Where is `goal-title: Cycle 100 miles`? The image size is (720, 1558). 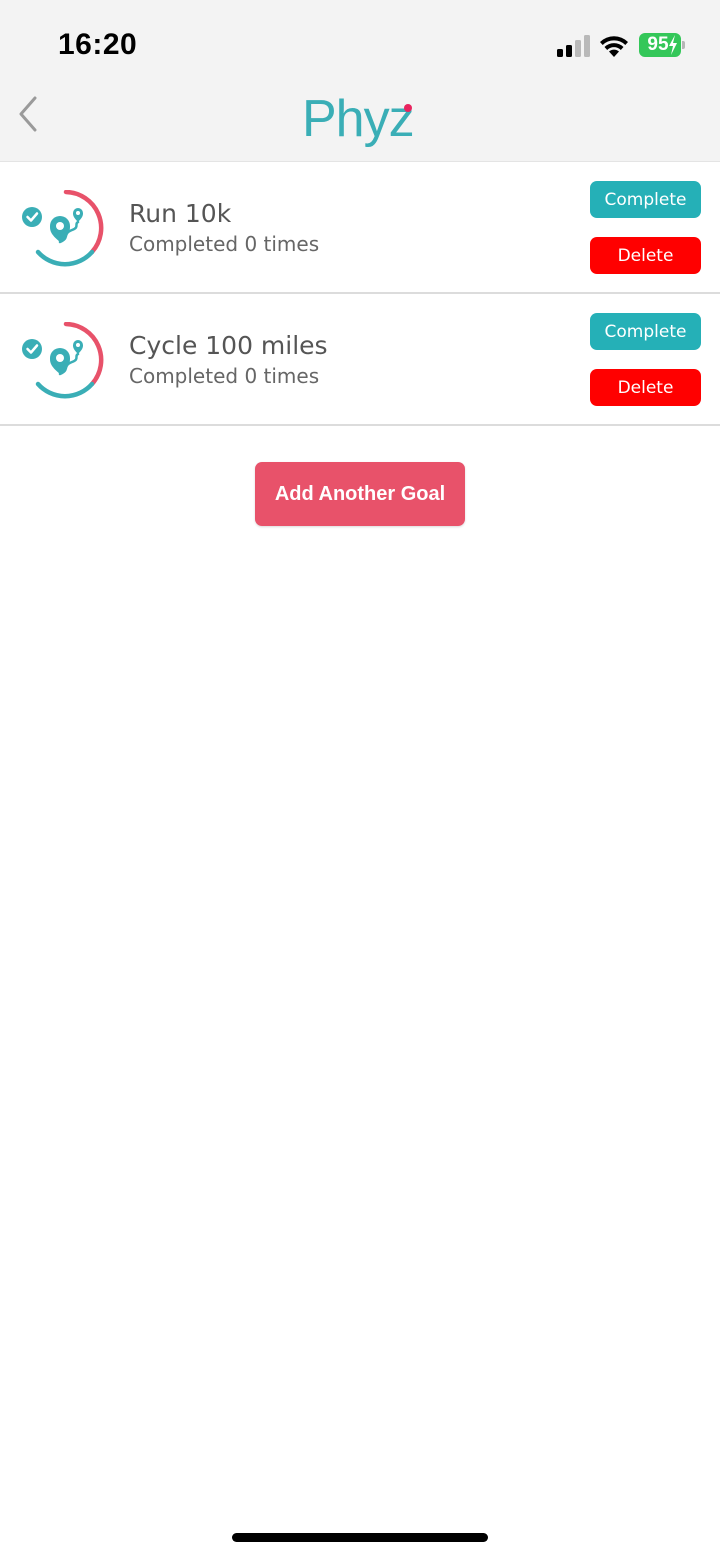 goal-title: Cycle 100 miles is located at coordinates (228, 345).